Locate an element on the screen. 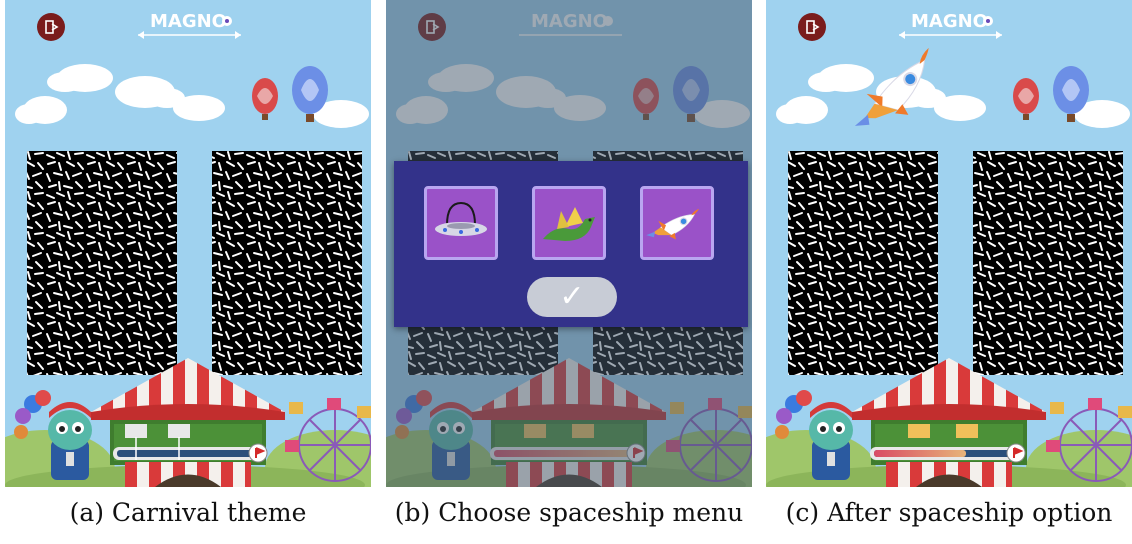  caption-b: (b) Choose spaceship menu is located at coordinates (569, 512).